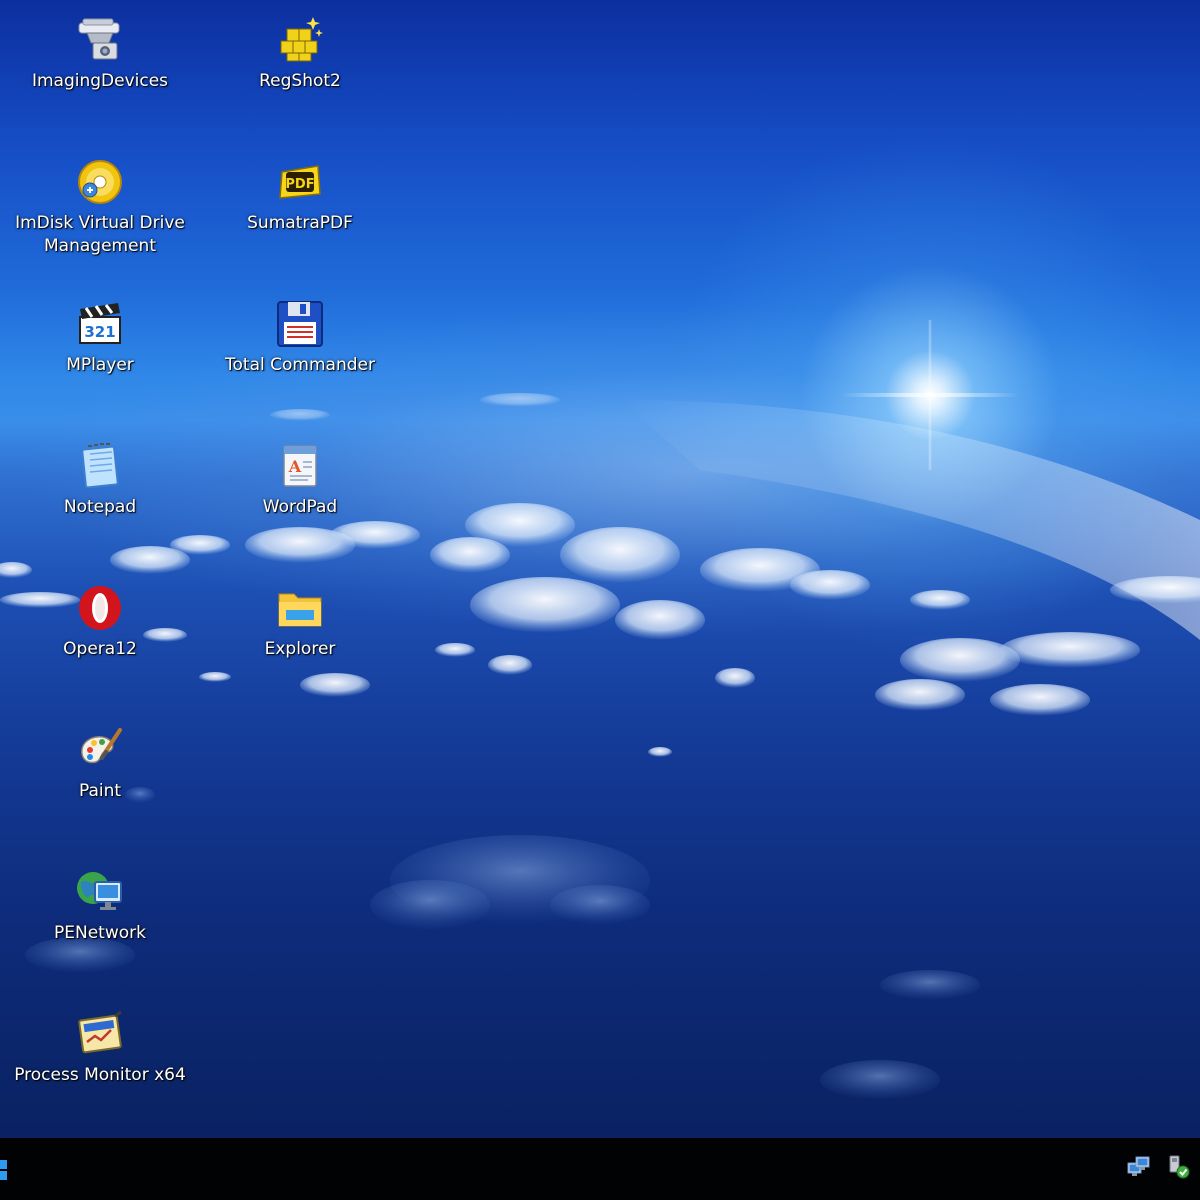 This screenshot has height=1200, width=1200. What do you see at coordinates (100, 466) in the screenshot?
I see `notepad-icon` at bounding box center [100, 466].